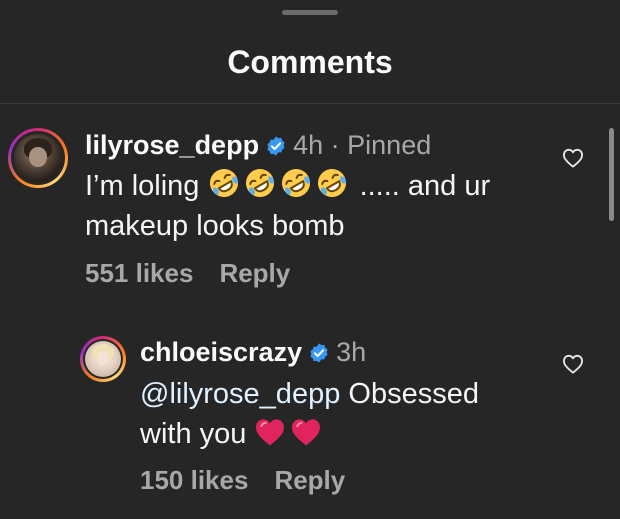  I want to click on reply-button: Reply, so click(309, 480).